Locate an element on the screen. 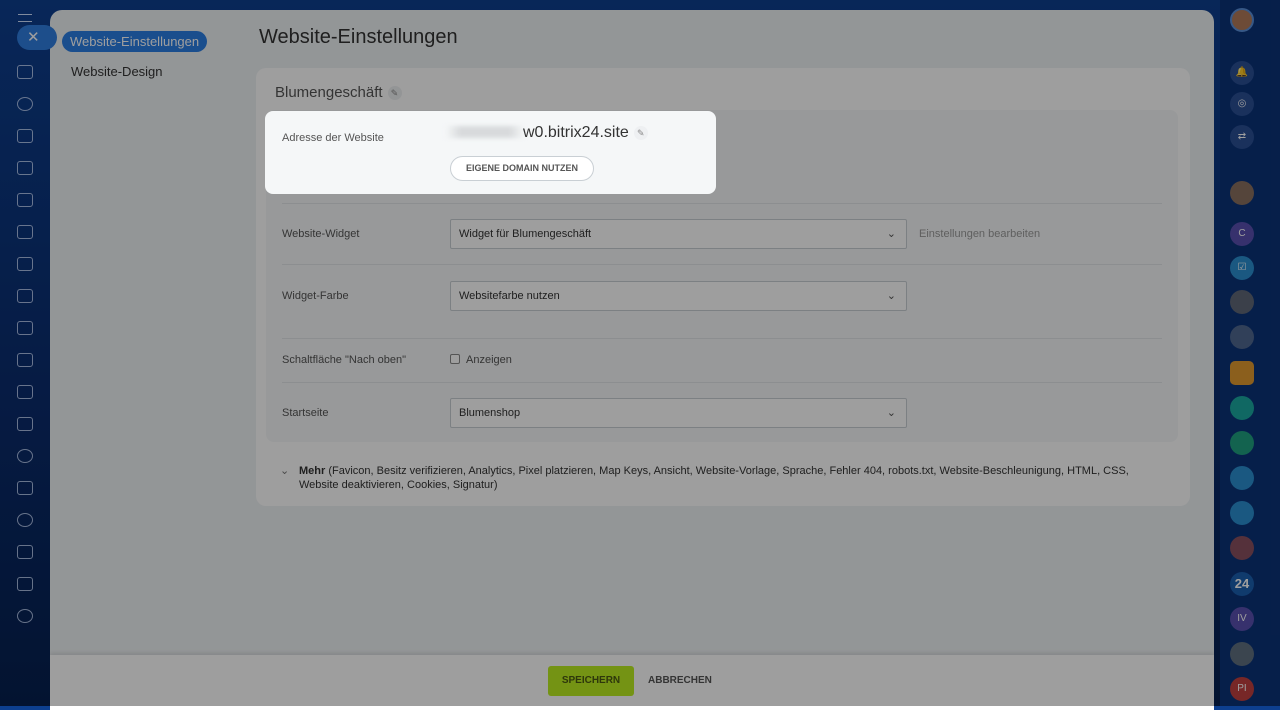 This screenshot has height=710, width=1280. edit-address-icon: ✎ is located at coordinates (640, 132).